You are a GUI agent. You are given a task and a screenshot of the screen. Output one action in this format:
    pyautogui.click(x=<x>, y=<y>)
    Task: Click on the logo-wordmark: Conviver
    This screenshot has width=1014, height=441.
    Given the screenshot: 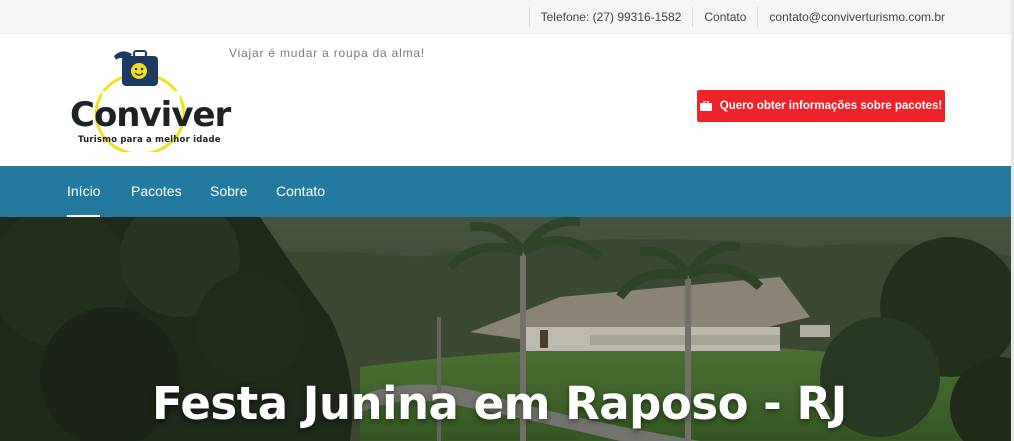 What is the action you would take?
    pyautogui.click(x=150, y=115)
    